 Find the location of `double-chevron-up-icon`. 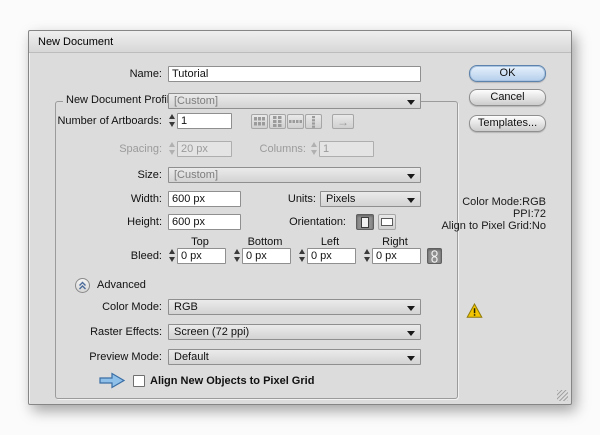

double-chevron-up-icon is located at coordinates (82, 285).